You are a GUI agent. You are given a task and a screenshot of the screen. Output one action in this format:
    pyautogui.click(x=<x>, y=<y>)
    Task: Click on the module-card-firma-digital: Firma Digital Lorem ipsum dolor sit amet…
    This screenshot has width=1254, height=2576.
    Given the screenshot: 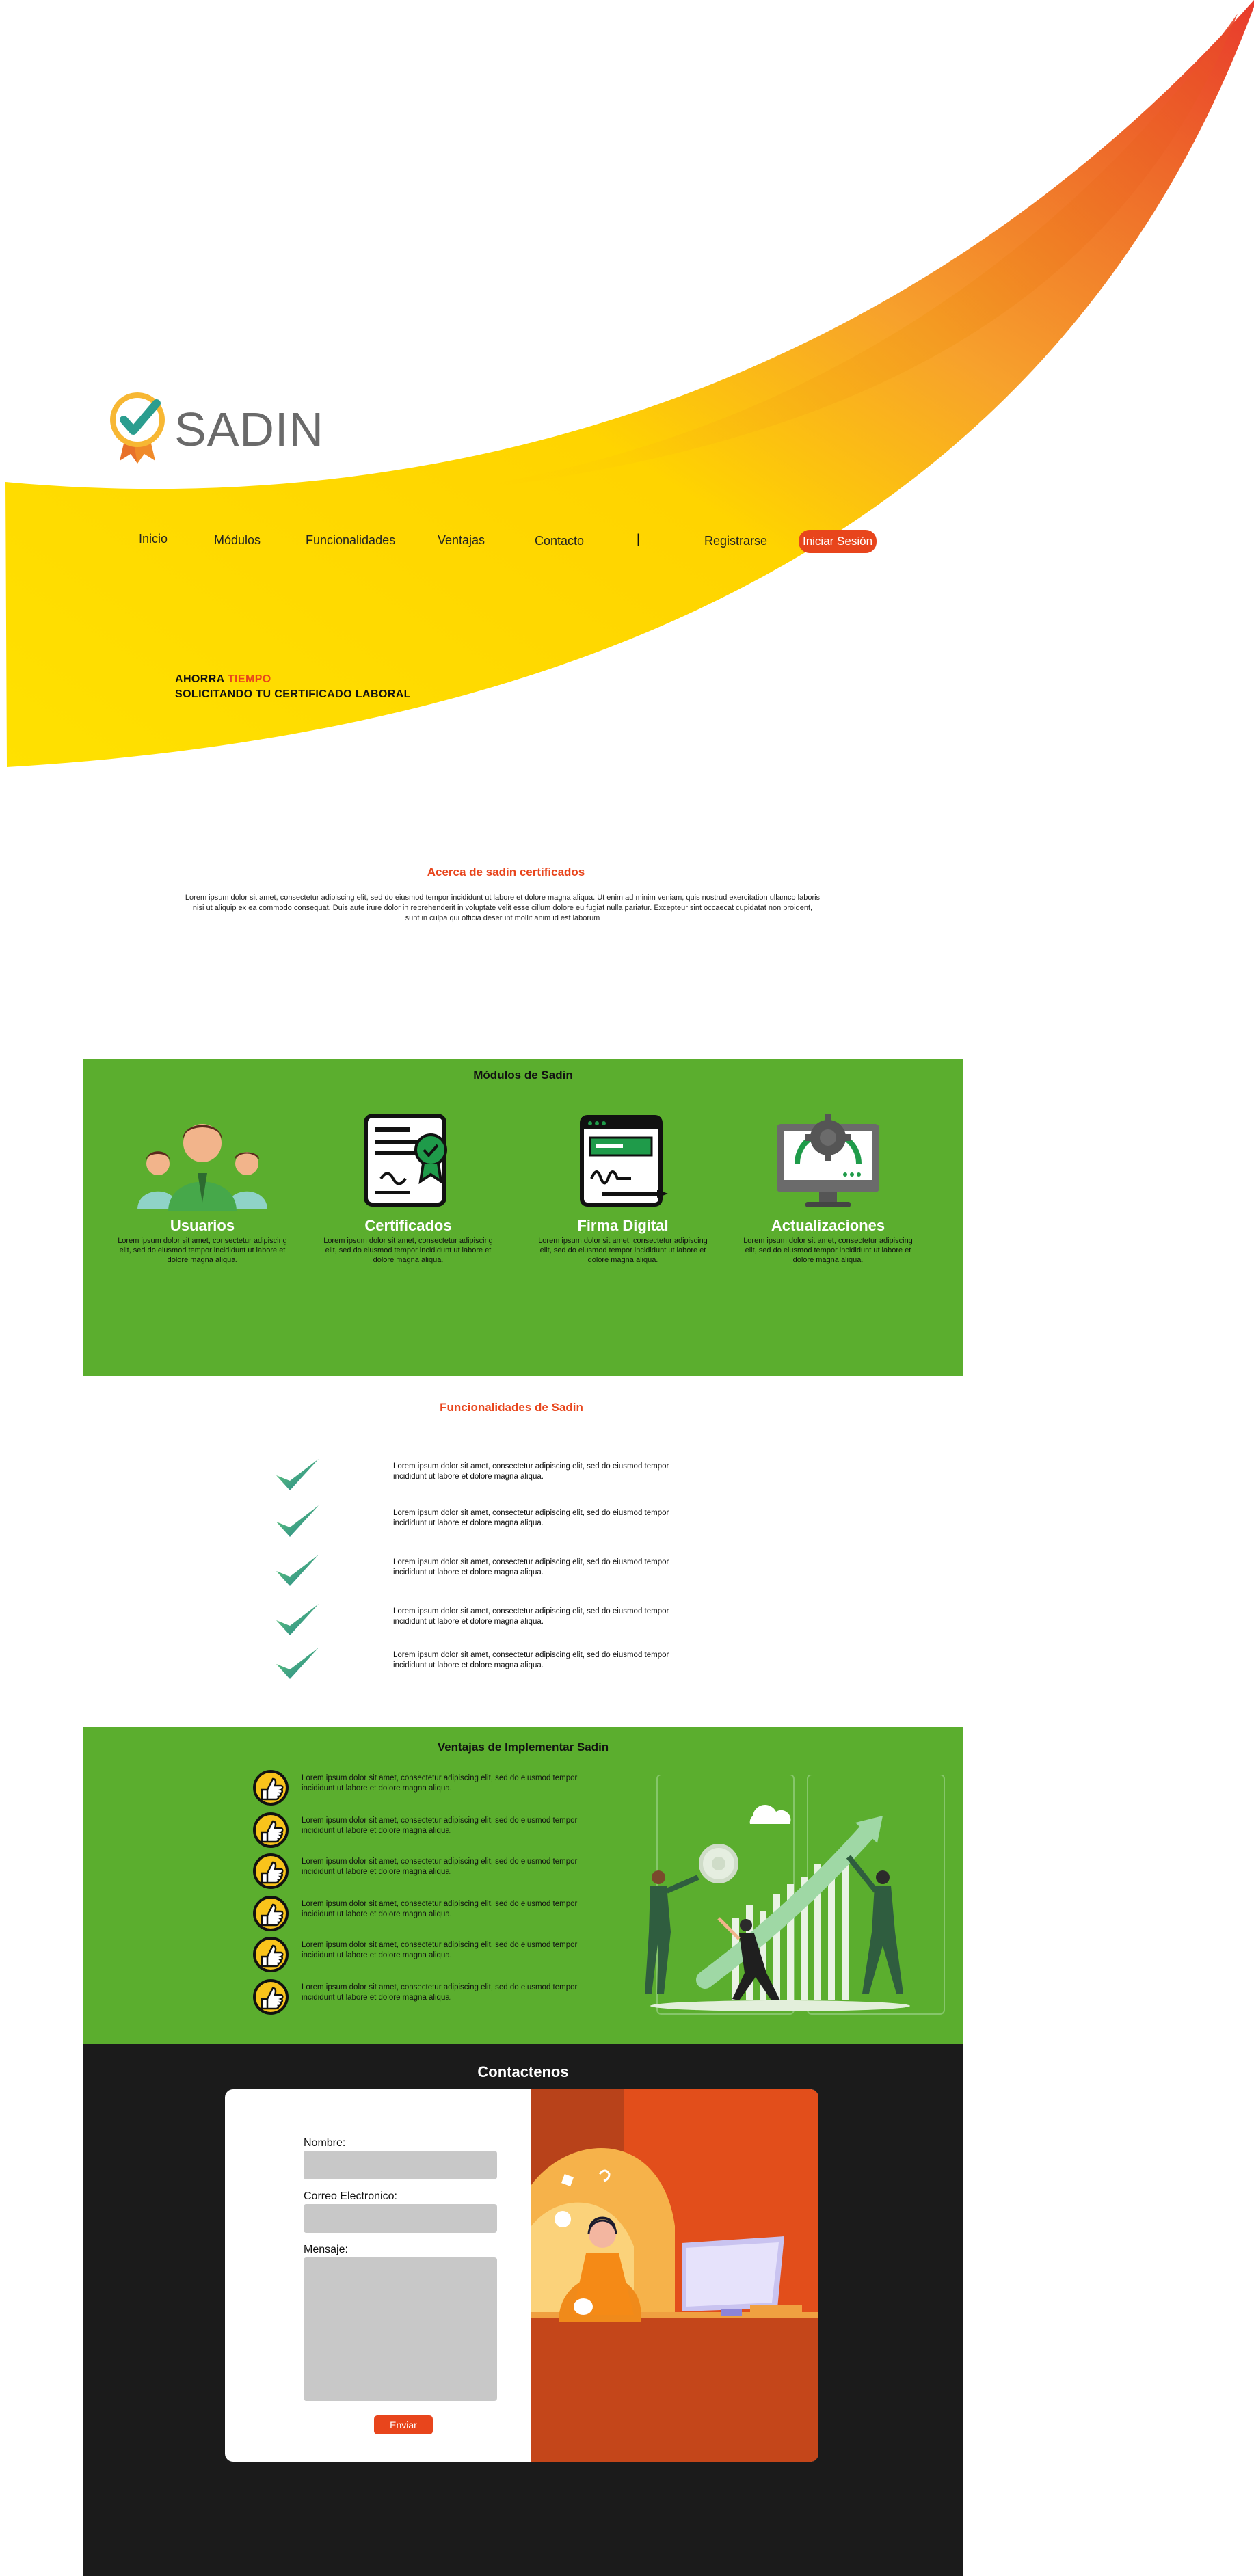 What is the action you would take?
    pyautogui.click(x=623, y=1186)
    